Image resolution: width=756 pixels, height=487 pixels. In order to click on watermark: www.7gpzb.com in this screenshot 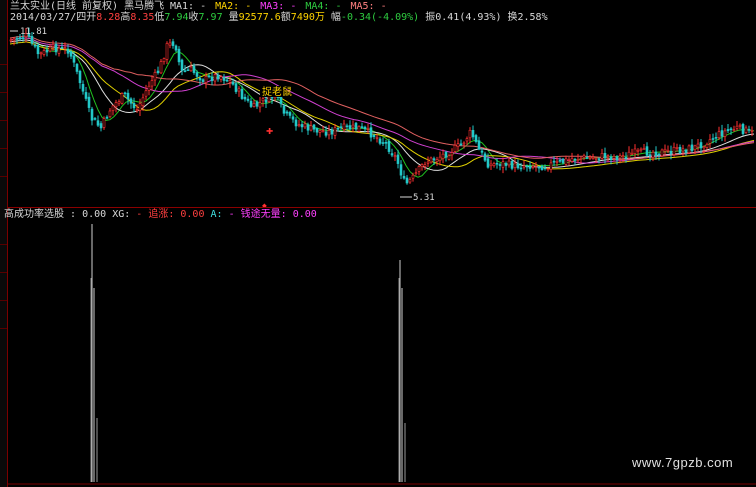, I will do `click(683, 462)`.